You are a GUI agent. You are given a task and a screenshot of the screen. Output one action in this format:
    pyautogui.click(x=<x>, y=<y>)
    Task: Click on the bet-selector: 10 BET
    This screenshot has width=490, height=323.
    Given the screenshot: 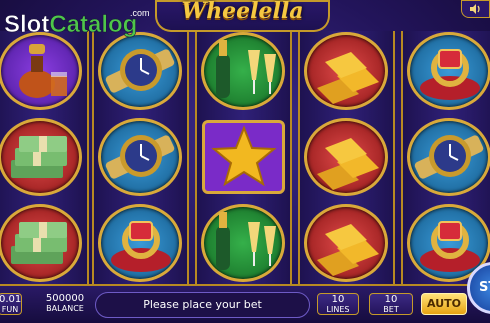 What is the action you would take?
    pyautogui.click(x=391, y=304)
    